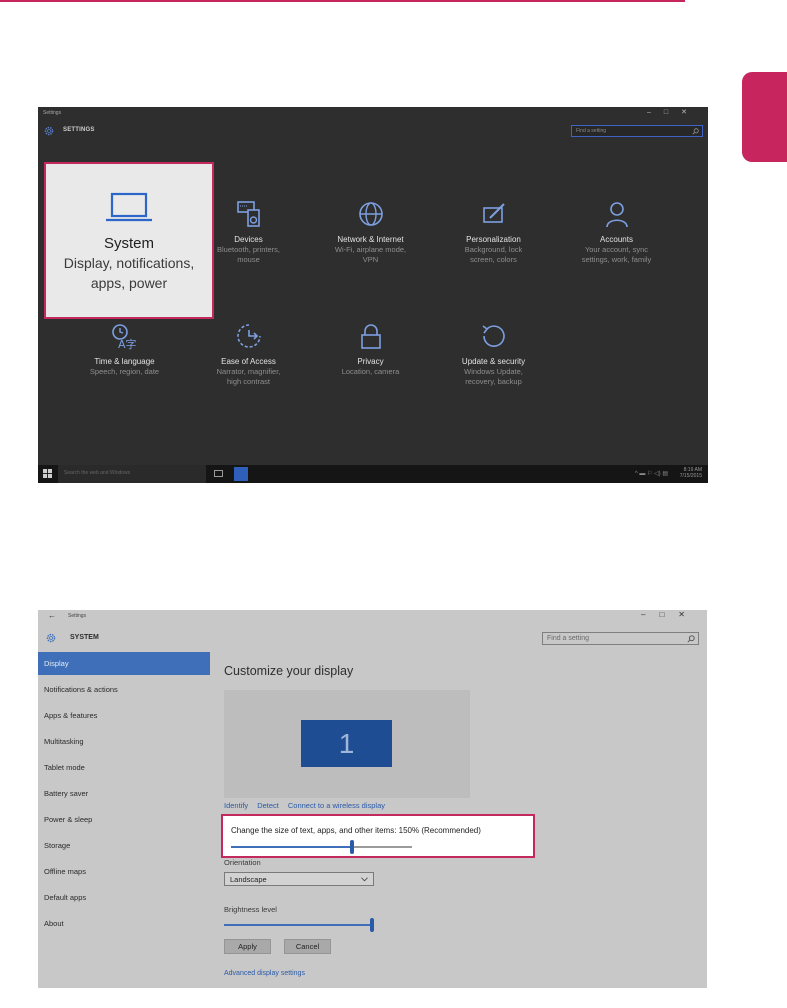  I want to click on tile-ease-of-access-desc-1: Narrator, magnifier,, so click(248, 371).